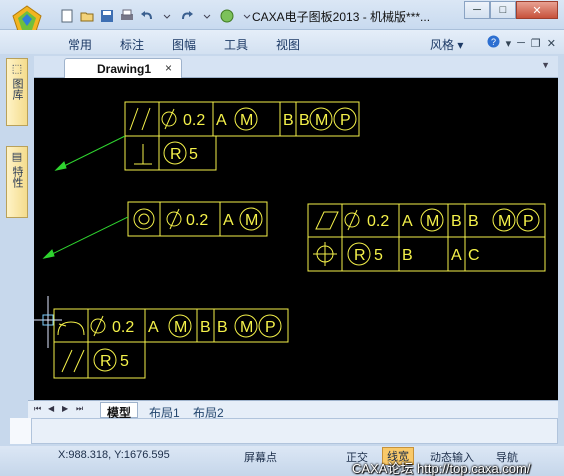 This screenshot has height=476, width=564. Describe the element at coordinates (456, 255) in the screenshot. I see `fcf3-a: A` at that location.